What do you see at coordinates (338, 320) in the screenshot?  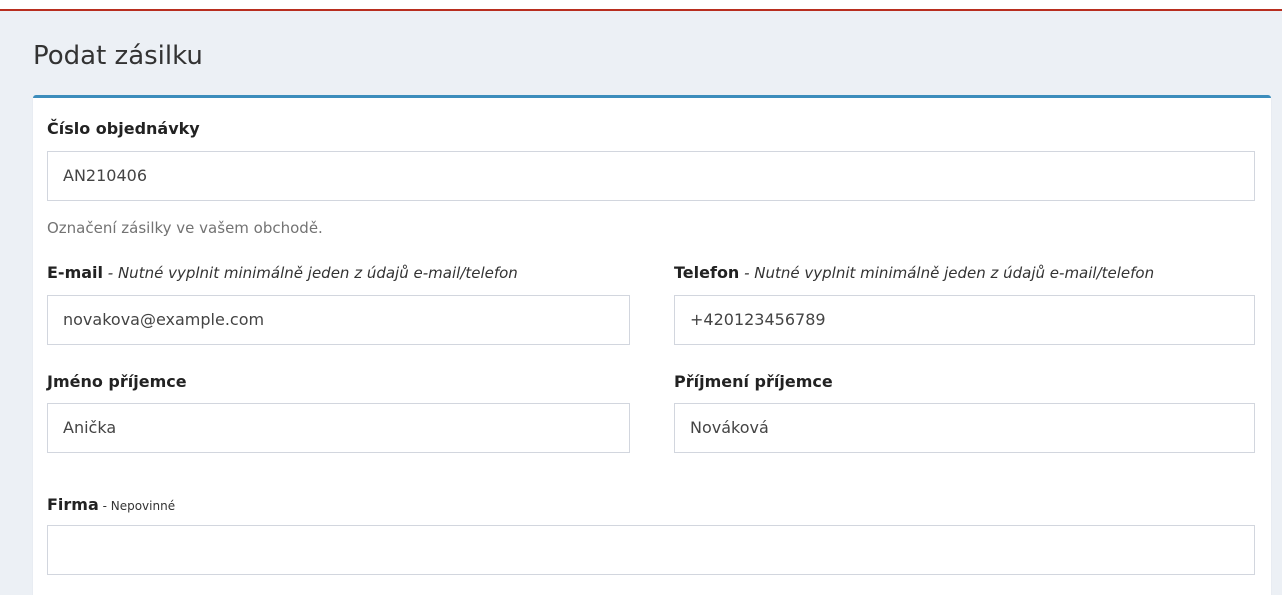 I see `email-input: novakova@example.com` at bounding box center [338, 320].